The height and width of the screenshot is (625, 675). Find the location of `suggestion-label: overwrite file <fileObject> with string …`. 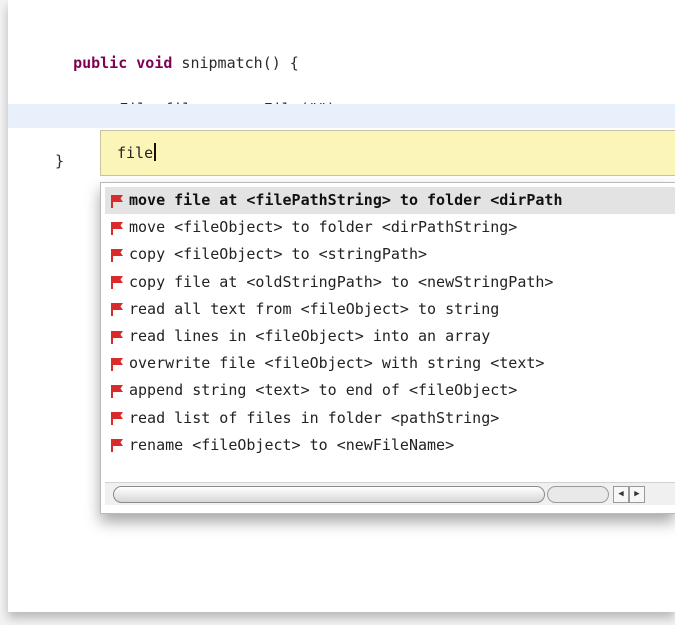

suggestion-label: overwrite file <fileObject> with string … is located at coordinates (337, 363).